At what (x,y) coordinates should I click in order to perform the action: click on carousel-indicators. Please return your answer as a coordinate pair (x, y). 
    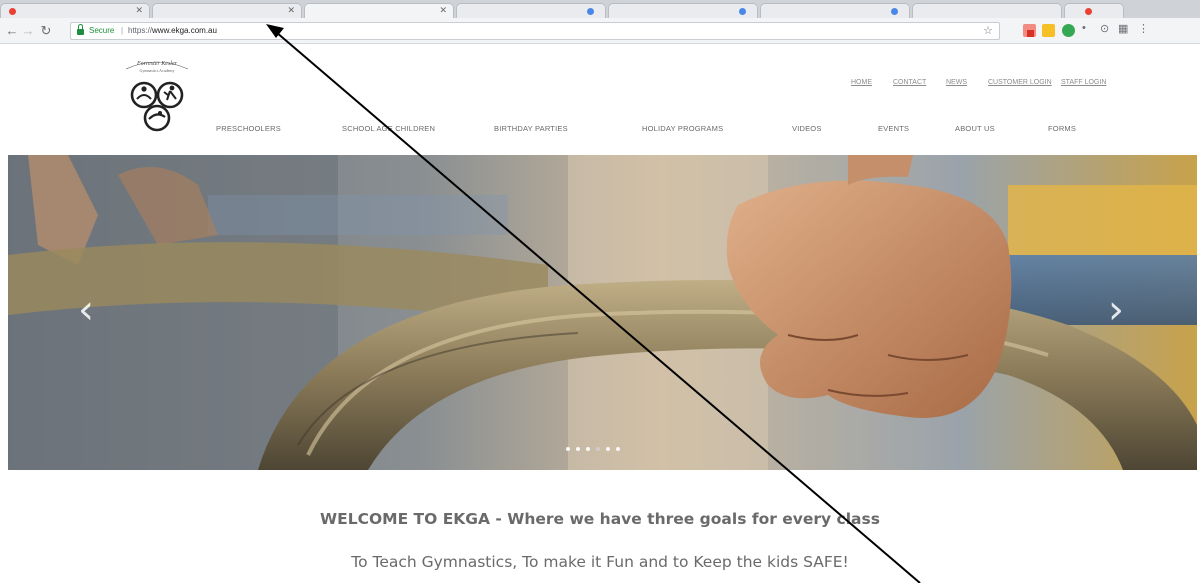
    Looking at the image, I should click on (596, 444).